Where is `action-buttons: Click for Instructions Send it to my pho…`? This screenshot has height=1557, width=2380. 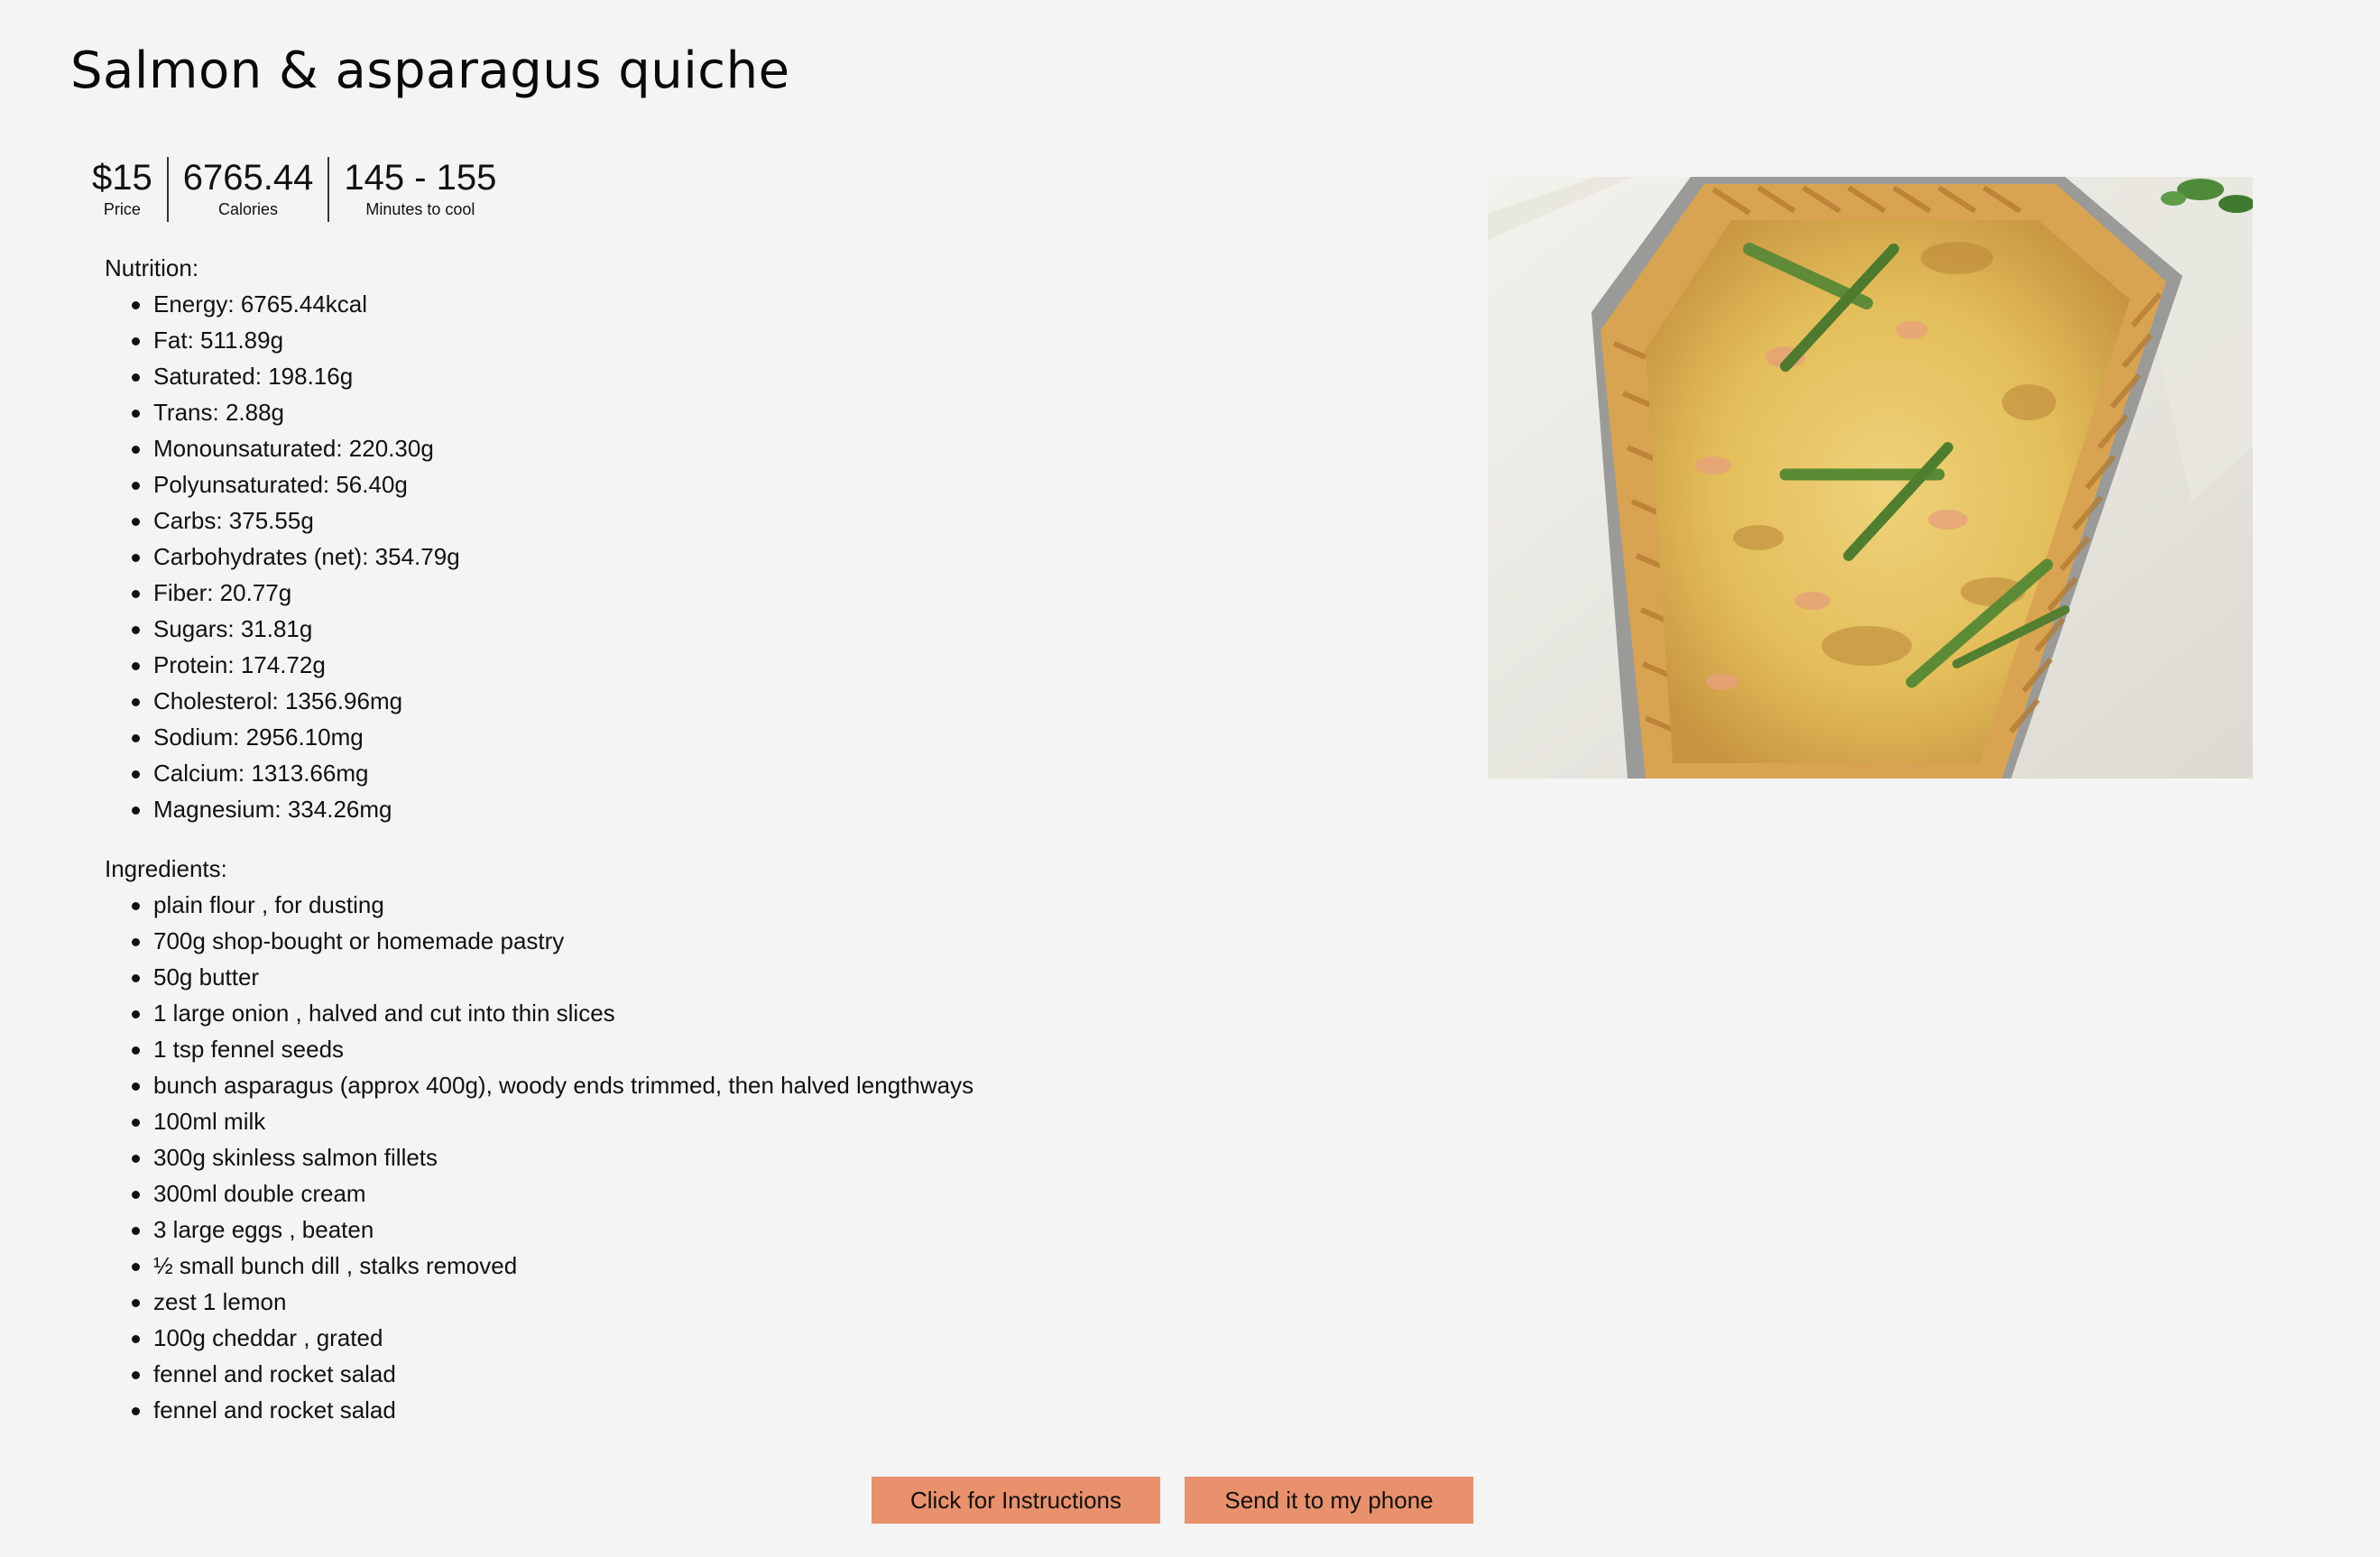
action-buttons: Click for Instructions Send it to my pho… is located at coordinates (1172, 1500).